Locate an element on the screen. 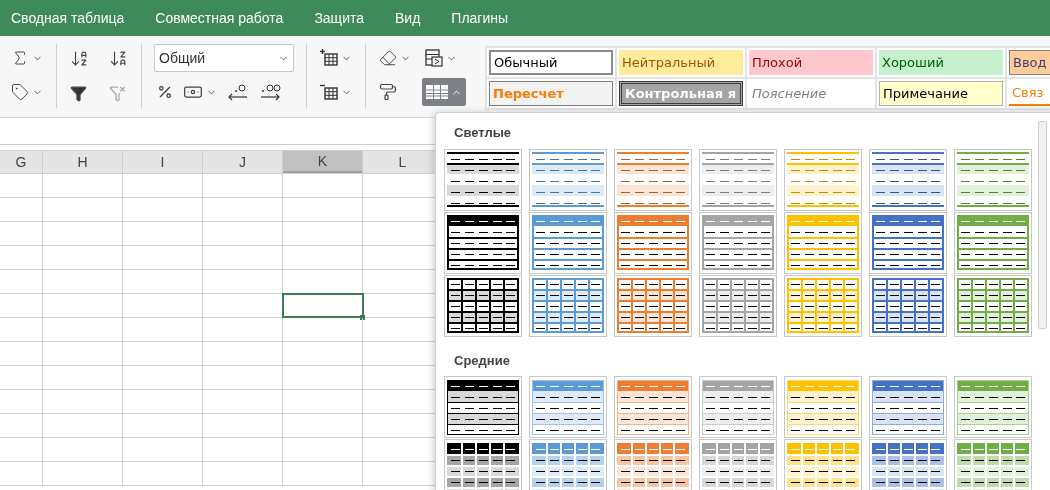  section-title: Светлые is located at coordinates (483, 133).